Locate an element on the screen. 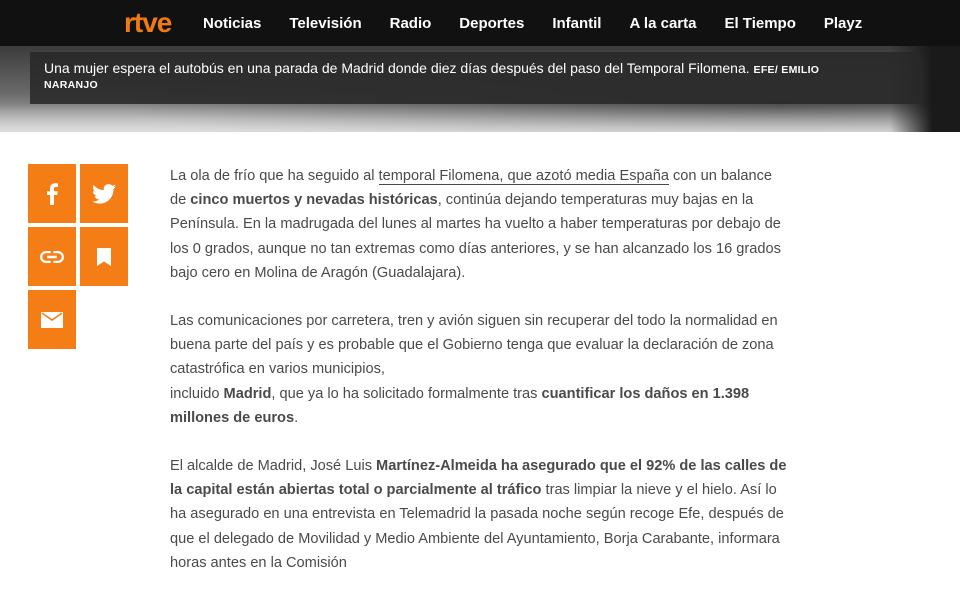  p2-text-d: . is located at coordinates (296, 417).